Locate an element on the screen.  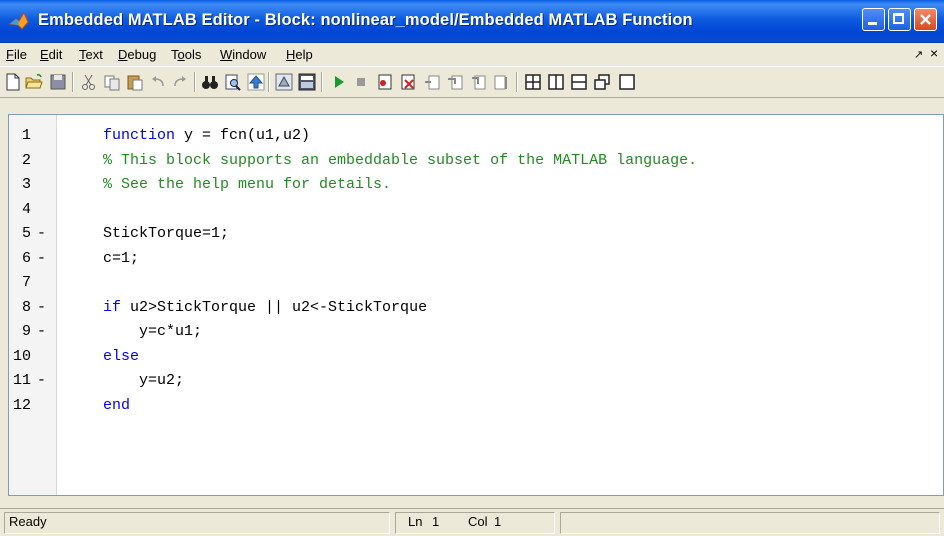
menu-window: Window is located at coordinates (243, 54).